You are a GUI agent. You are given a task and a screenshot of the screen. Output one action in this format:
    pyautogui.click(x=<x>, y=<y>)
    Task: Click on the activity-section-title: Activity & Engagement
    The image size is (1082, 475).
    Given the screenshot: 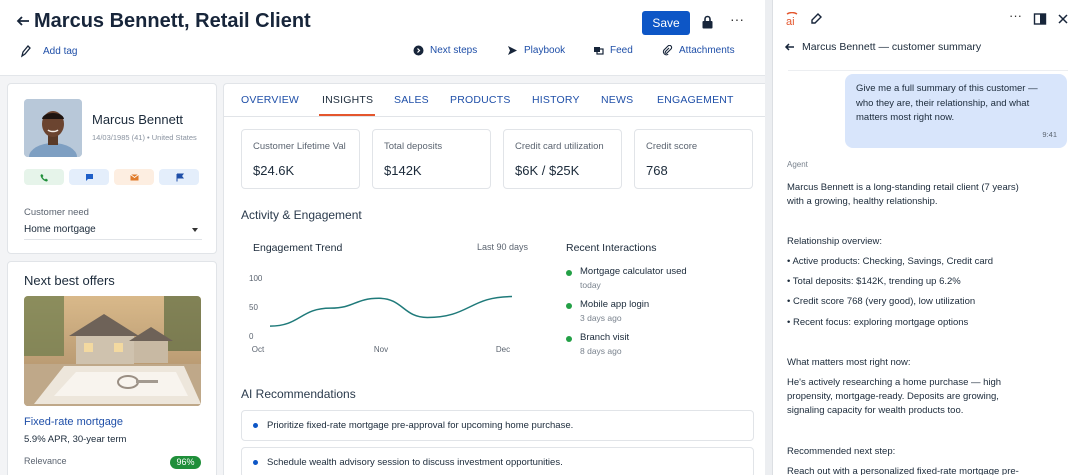 What is the action you would take?
    pyautogui.click(x=301, y=215)
    